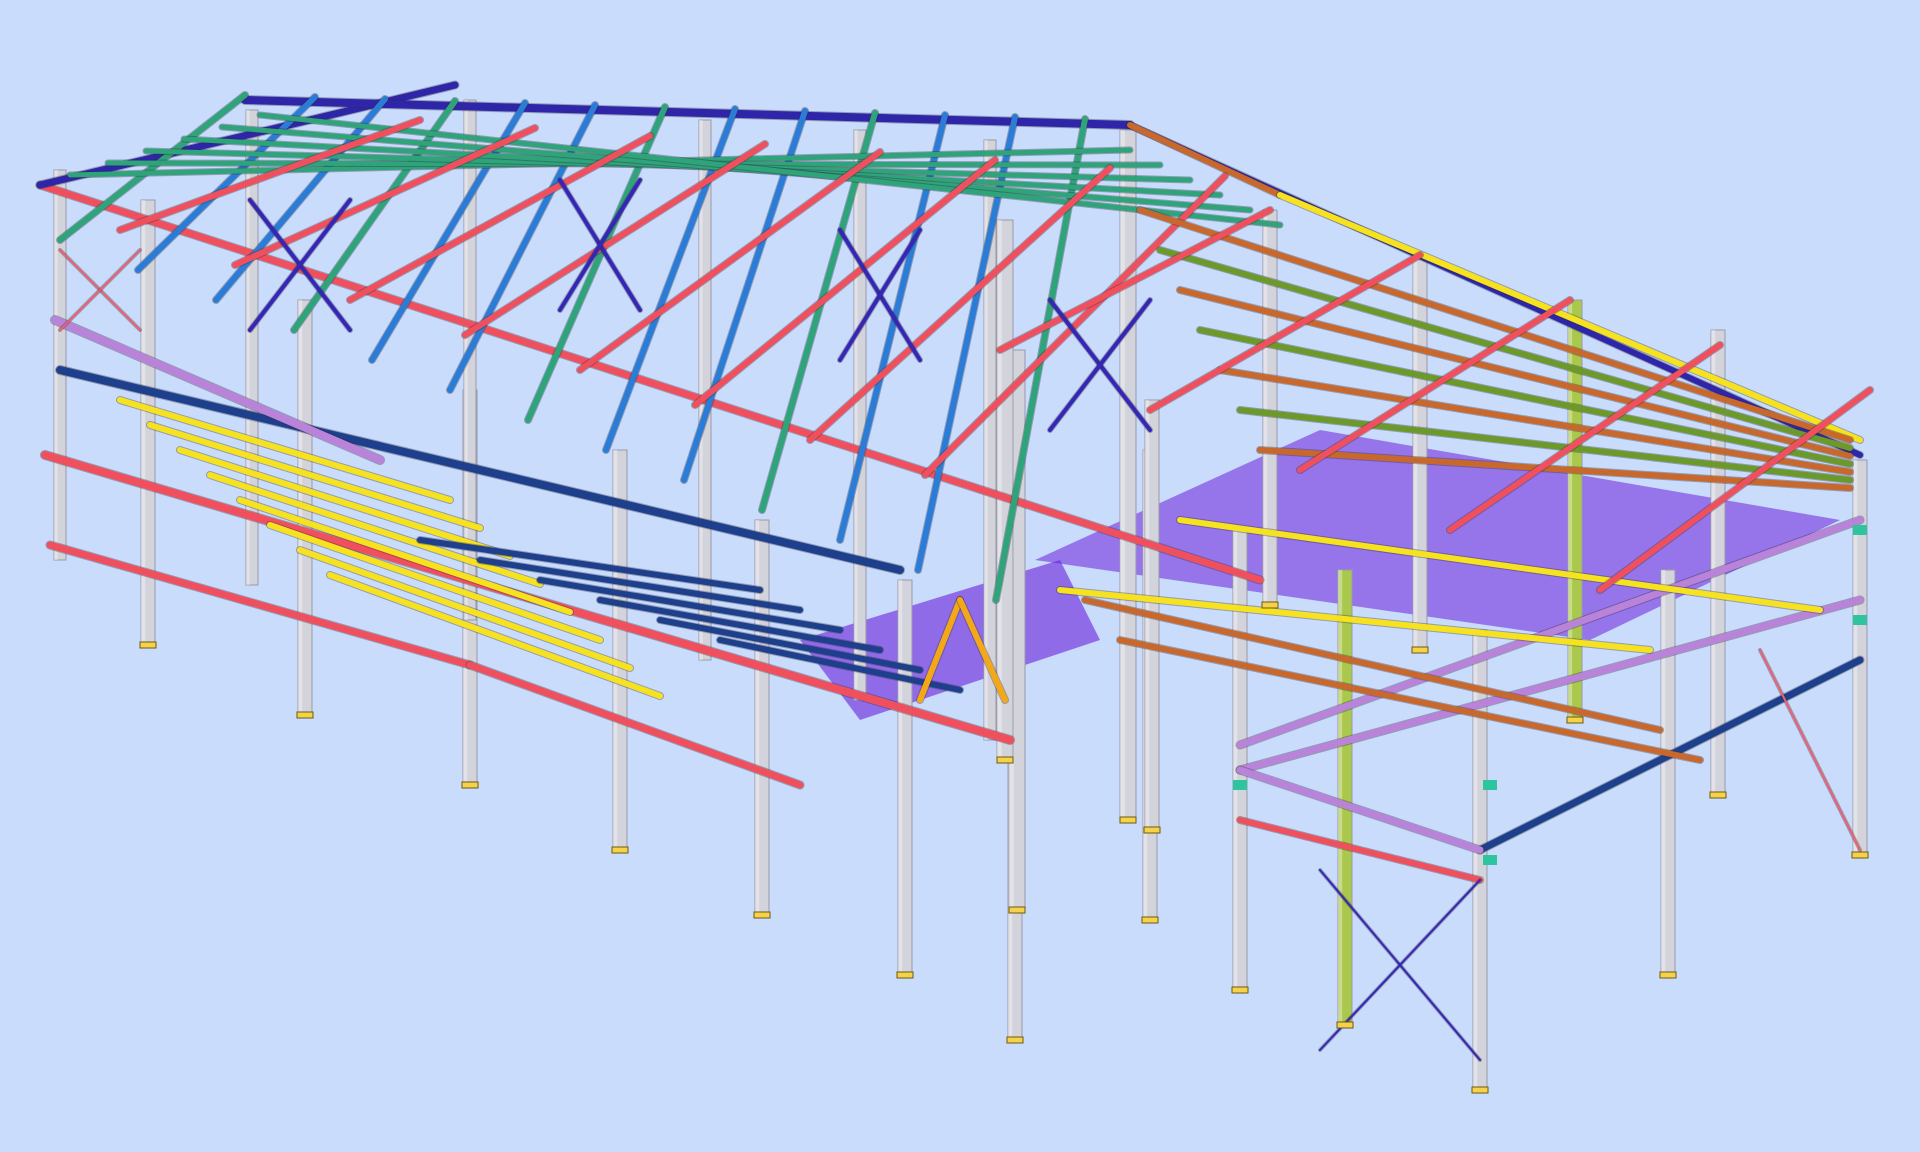 This screenshot has width=1920, height=1152. What do you see at coordinates (1415, 452) in the screenshot?
I see `right-wing-column-8-highlight` at bounding box center [1415, 452].